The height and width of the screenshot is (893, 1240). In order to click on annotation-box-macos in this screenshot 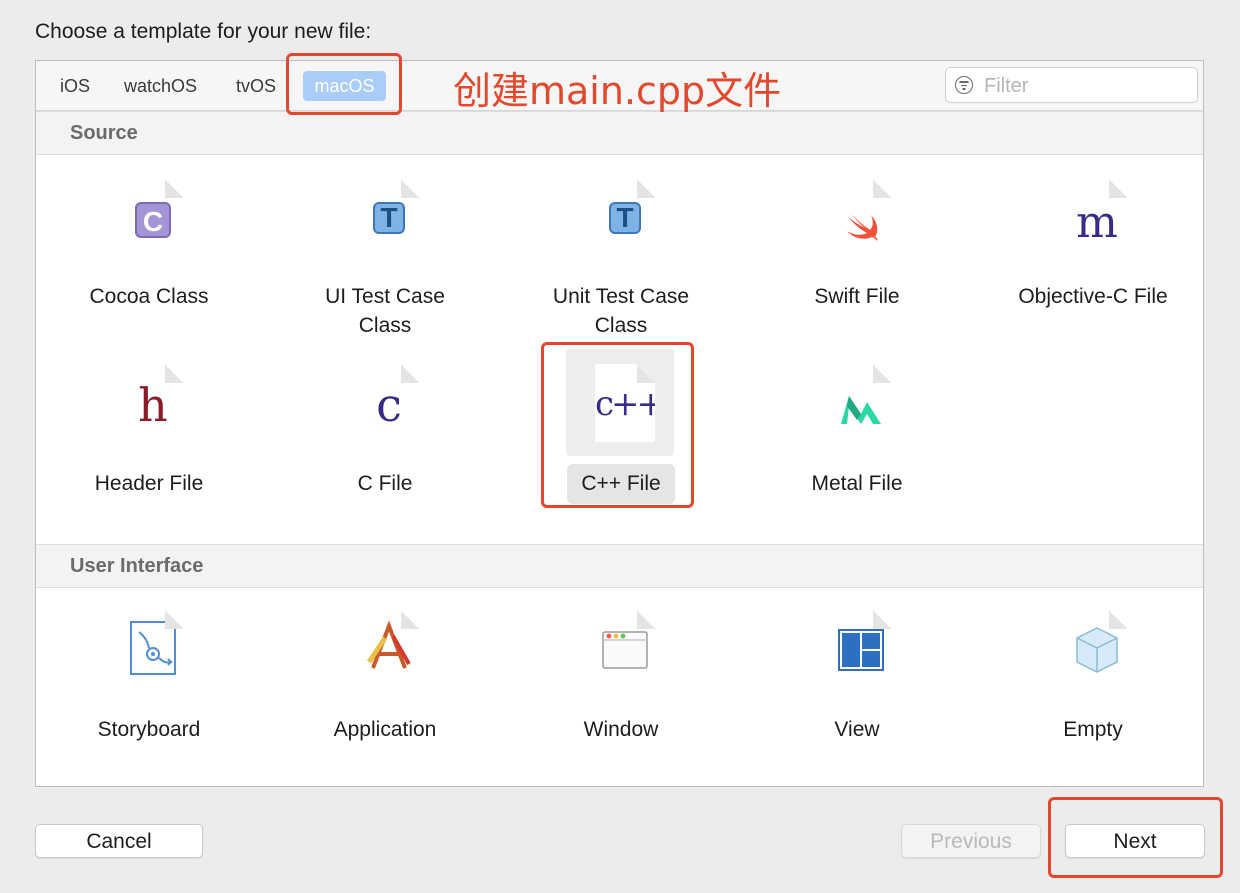, I will do `click(344, 84)`.